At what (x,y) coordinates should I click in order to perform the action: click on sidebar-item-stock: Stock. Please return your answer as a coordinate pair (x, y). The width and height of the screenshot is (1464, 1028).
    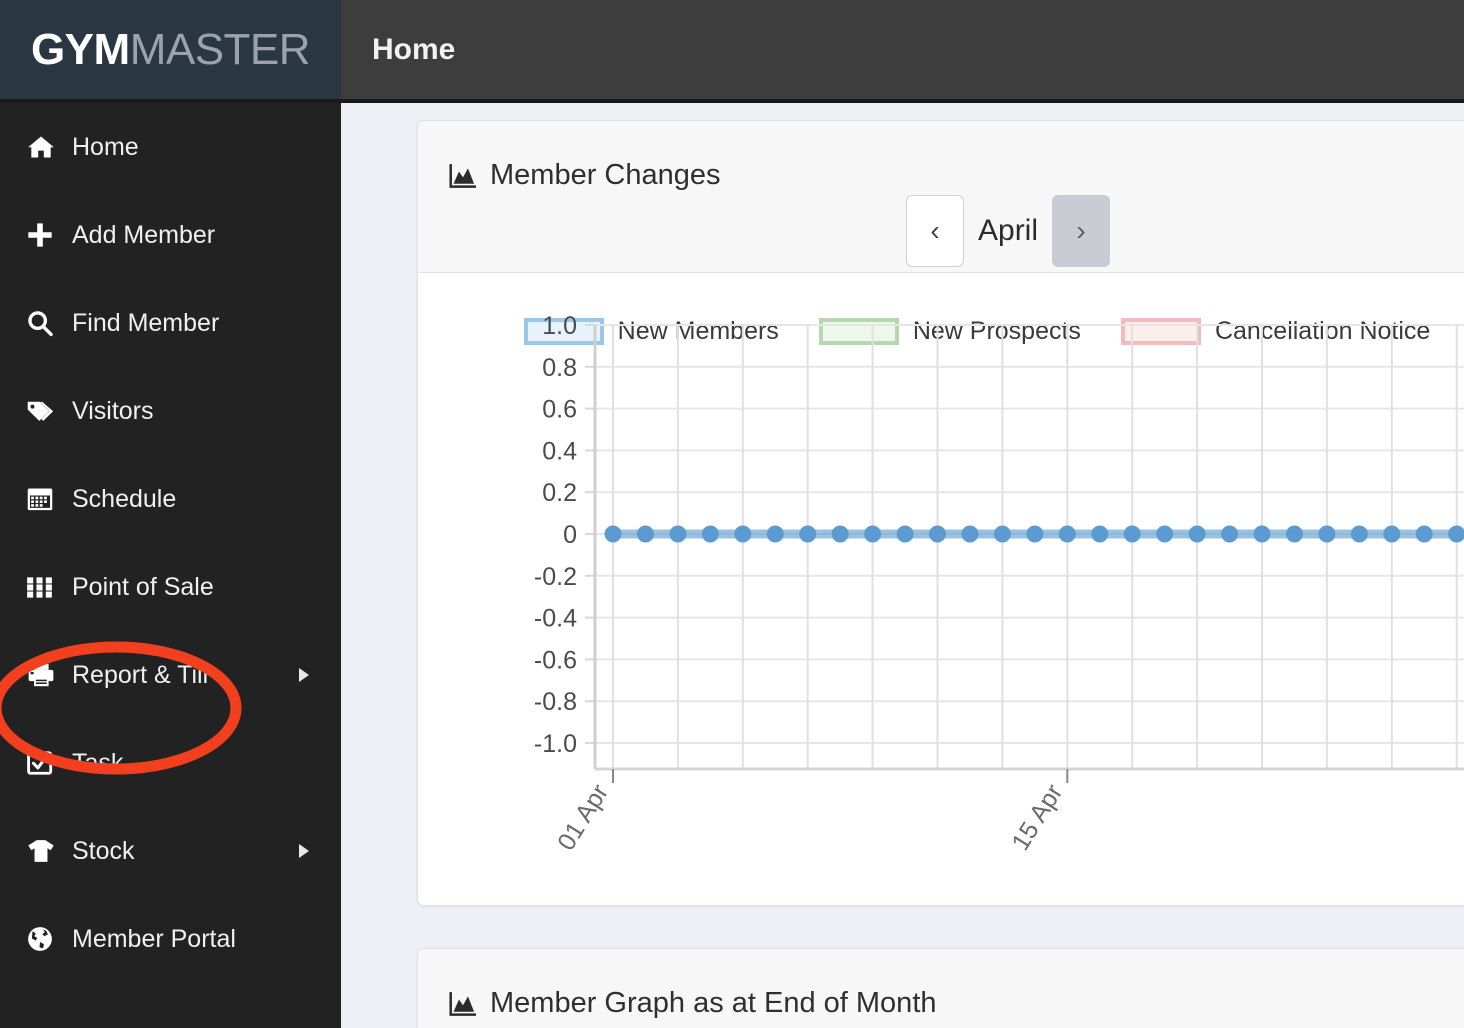
    Looking at the image, I should click on (170, 851).